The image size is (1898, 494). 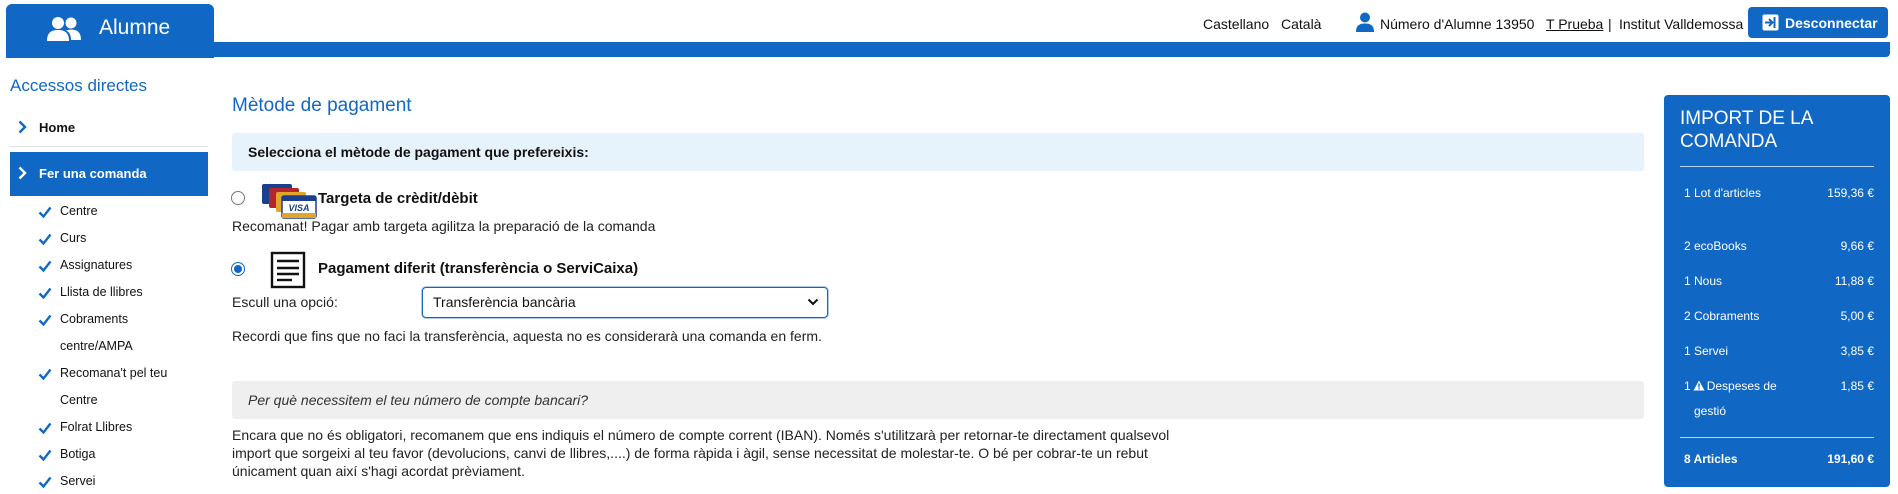 What do you see at coordinates (78, 454) in the screenshot?
I see `sidebar-subitem-label: Botiga` at bounding box center [78, 454].